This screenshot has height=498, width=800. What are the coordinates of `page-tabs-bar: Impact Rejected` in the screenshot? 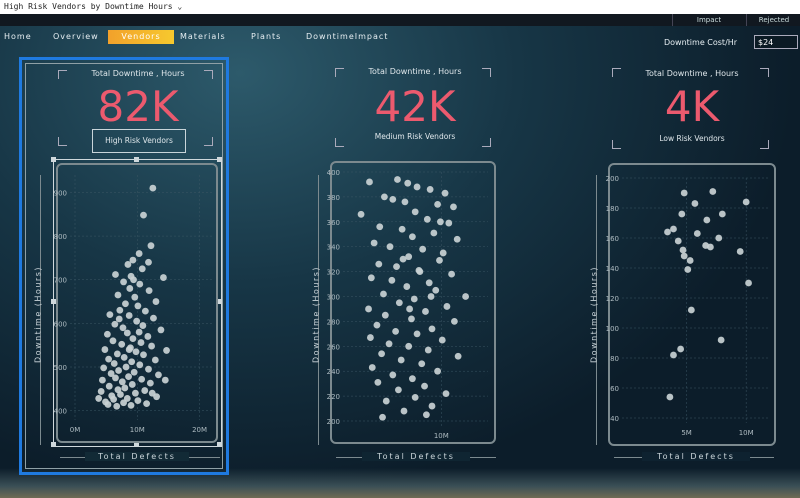 It's located at (400, 20).